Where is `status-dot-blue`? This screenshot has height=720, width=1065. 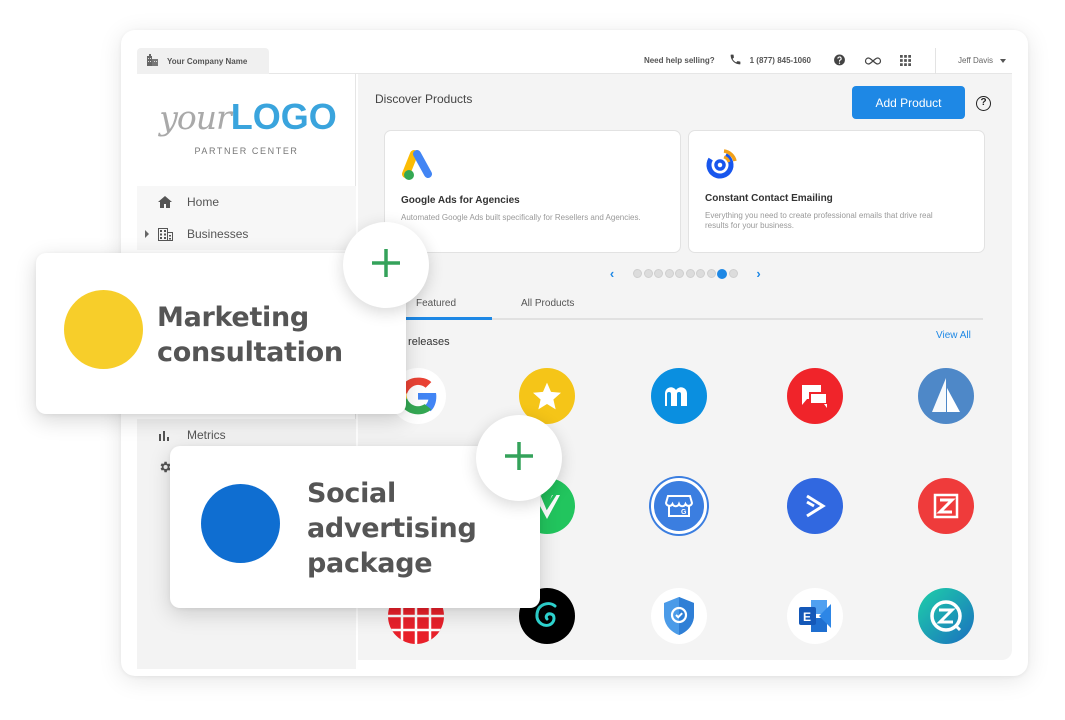
status-dot-blue is located at coordinates (240, 523).